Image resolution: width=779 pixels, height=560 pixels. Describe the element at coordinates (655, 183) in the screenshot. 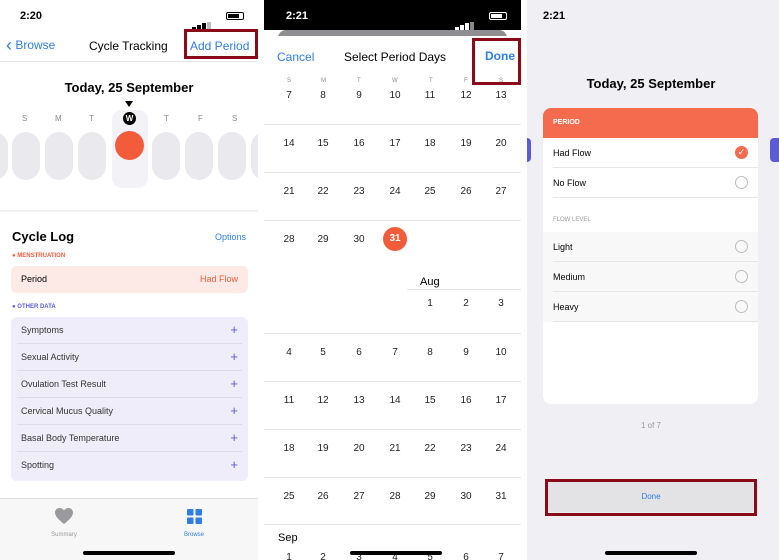

I see `option-row: No Flow` at that location.